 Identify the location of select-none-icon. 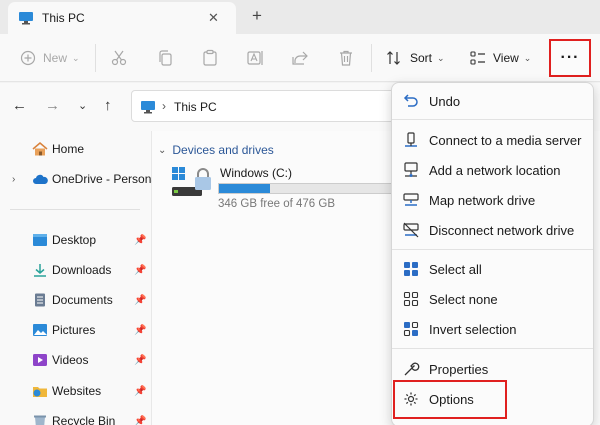
(411, 299).